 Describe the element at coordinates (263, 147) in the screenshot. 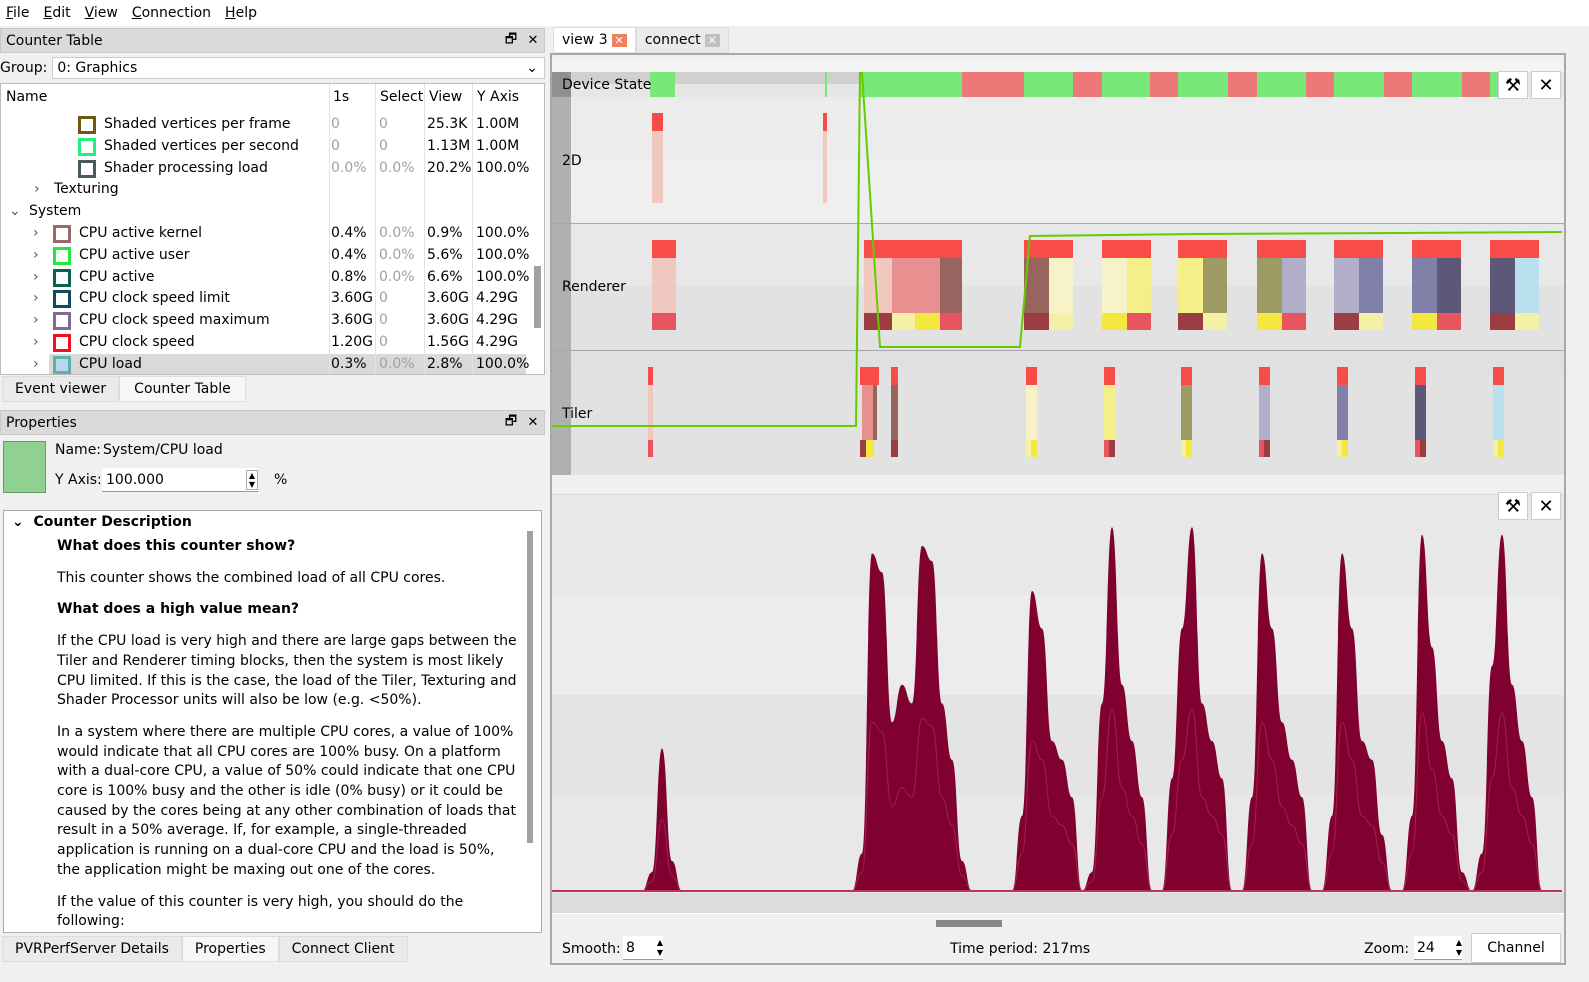

I see `table-row: Shaded vertices per second 0 0 1.13M 1.00M` at that location.